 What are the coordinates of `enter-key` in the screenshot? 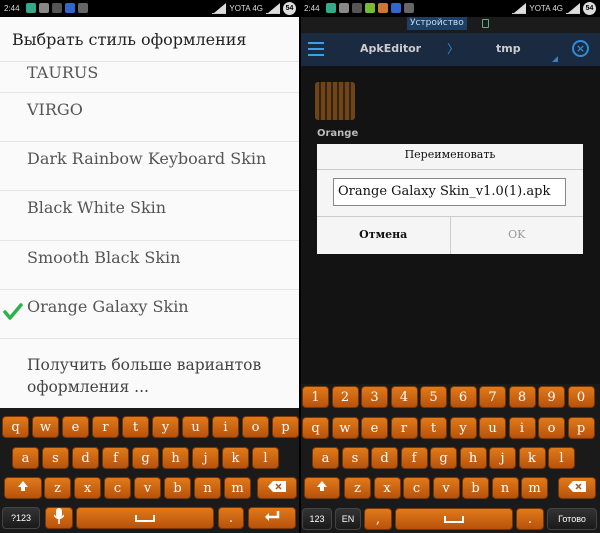 It's located at (272, 518).